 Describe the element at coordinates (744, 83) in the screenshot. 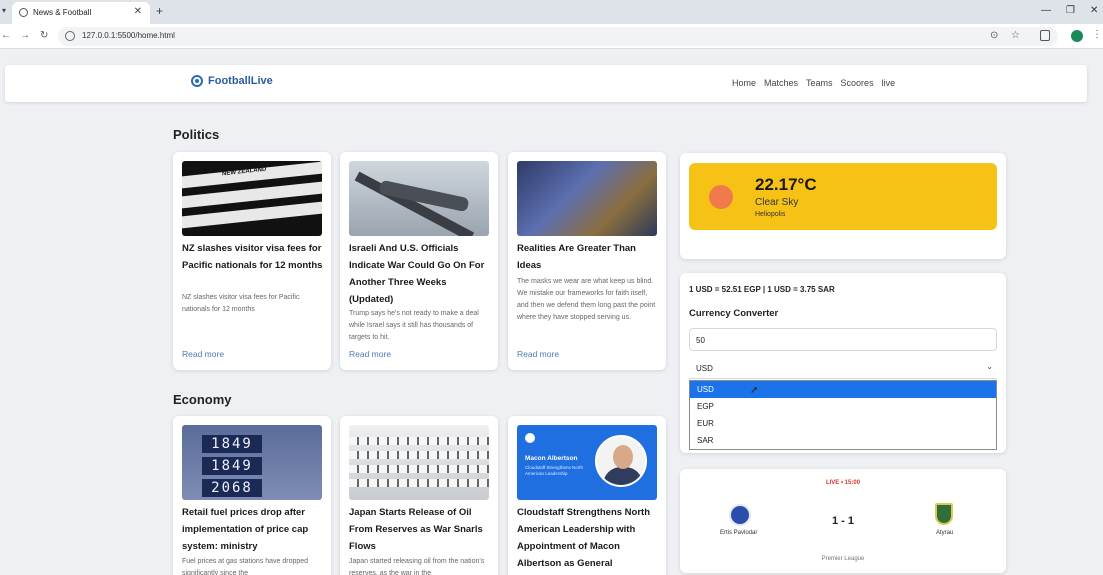

I see `nav-home: Home` at that location.